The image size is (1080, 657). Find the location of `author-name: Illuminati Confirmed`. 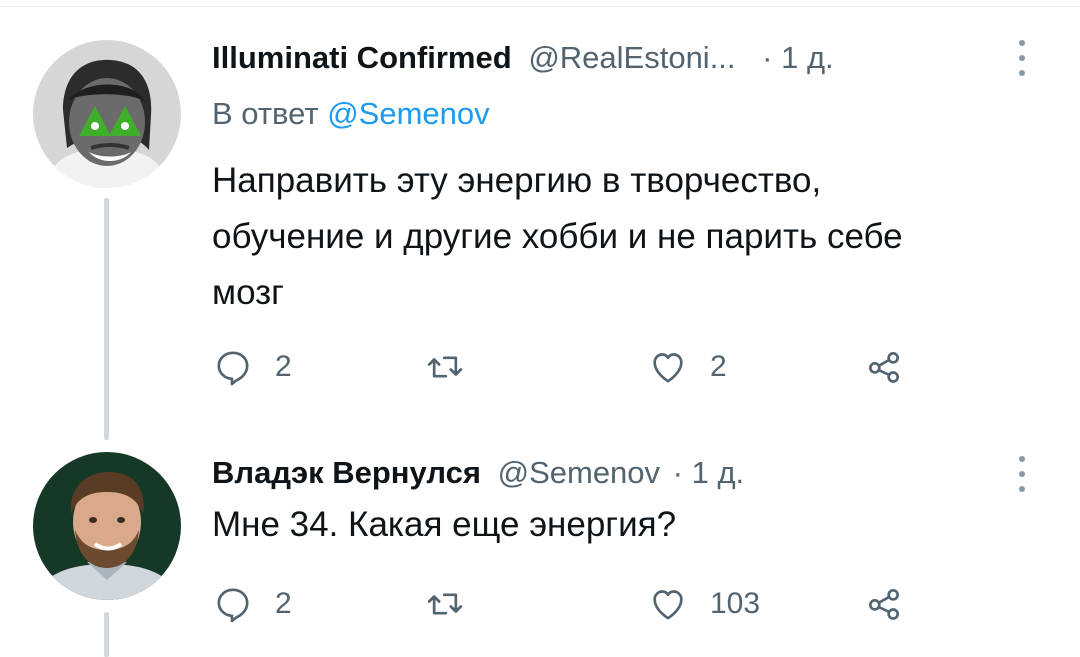

author-name: Illuminati Confirmed is located at coordinates (362, 57).